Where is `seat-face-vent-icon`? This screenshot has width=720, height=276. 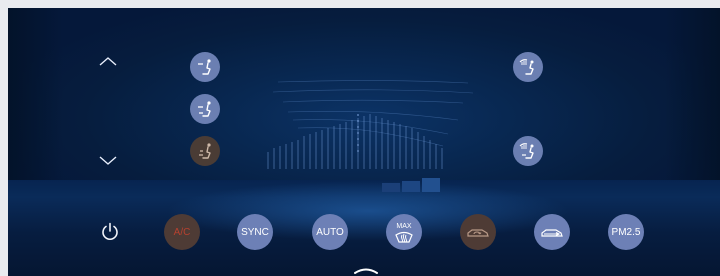 seat-face-vent-icon is located at coordinates (204, 67).